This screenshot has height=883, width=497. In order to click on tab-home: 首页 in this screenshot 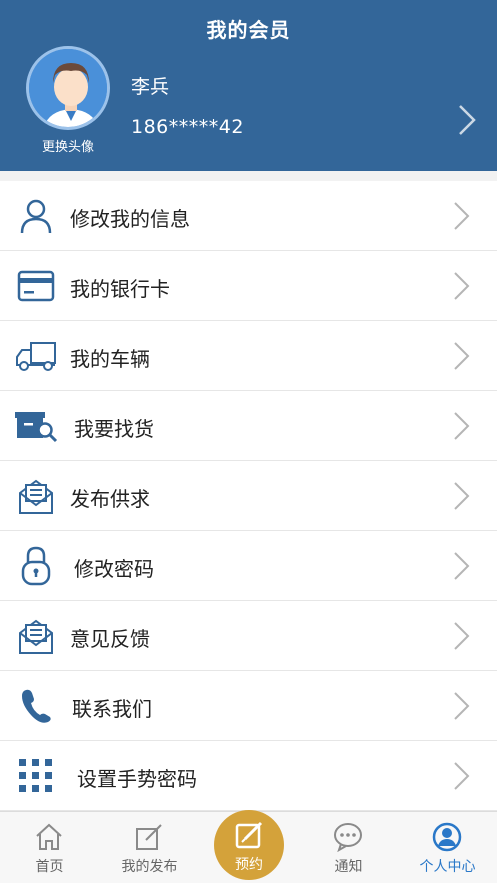, I will do `click(49, 847)`.